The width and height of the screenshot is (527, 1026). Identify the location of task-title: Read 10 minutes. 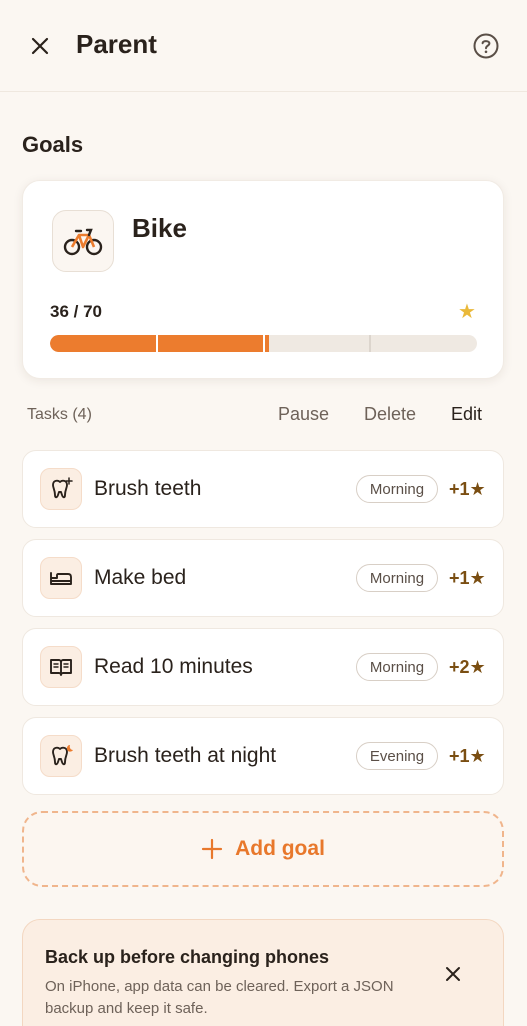
(173, 666).